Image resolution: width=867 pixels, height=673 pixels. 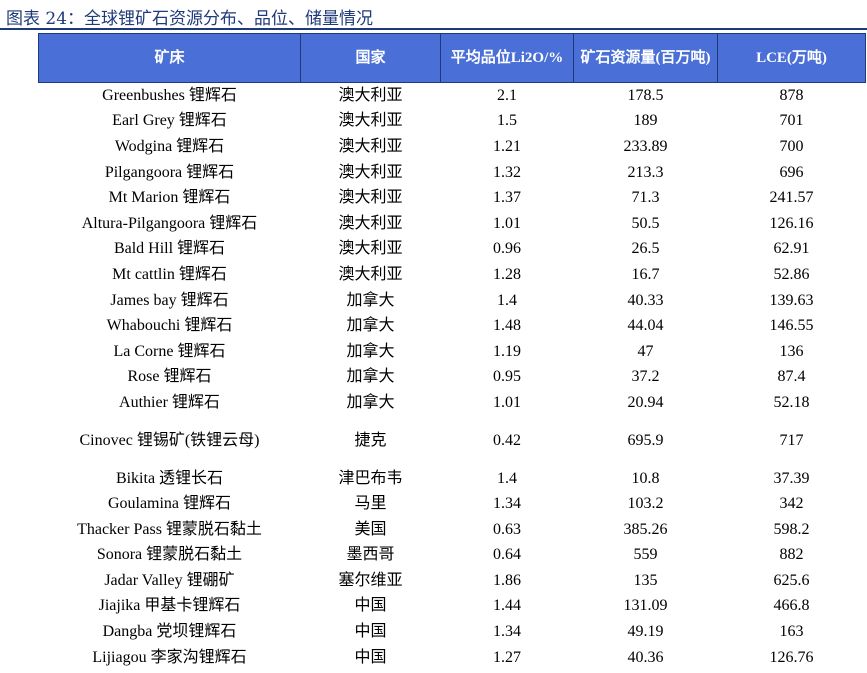 What do you see at coordinates (645, 657) in the screenshot?
I see `ore-resource-cell: 40.36` at bounding box center [645, 657].